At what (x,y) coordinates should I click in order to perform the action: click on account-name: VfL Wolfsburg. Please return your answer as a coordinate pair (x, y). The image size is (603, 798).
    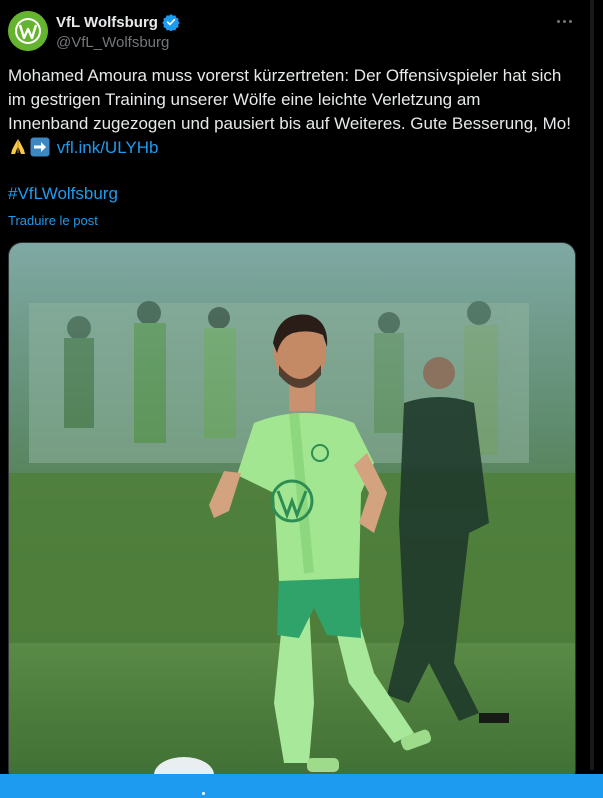
    Looking at the image, I should click on (118, 22).